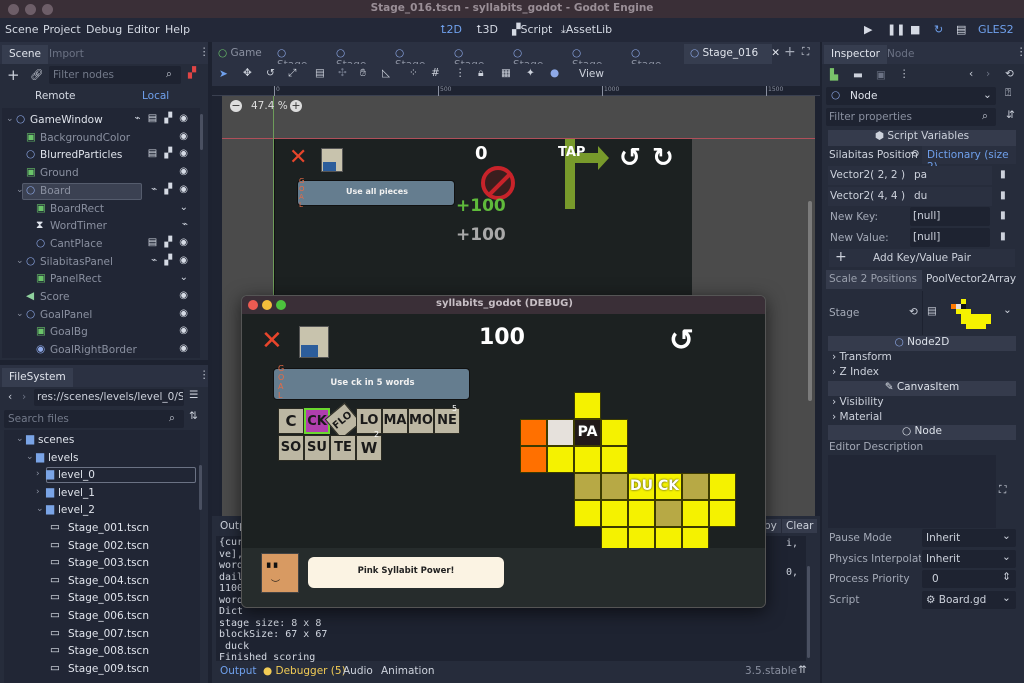 The height and width of the screenshot is (683, 1024). Describe the element at coordinates (100, 616) in the screenshot. I see `file-tree-item: ▭ Stage_006.tscn` at that location.